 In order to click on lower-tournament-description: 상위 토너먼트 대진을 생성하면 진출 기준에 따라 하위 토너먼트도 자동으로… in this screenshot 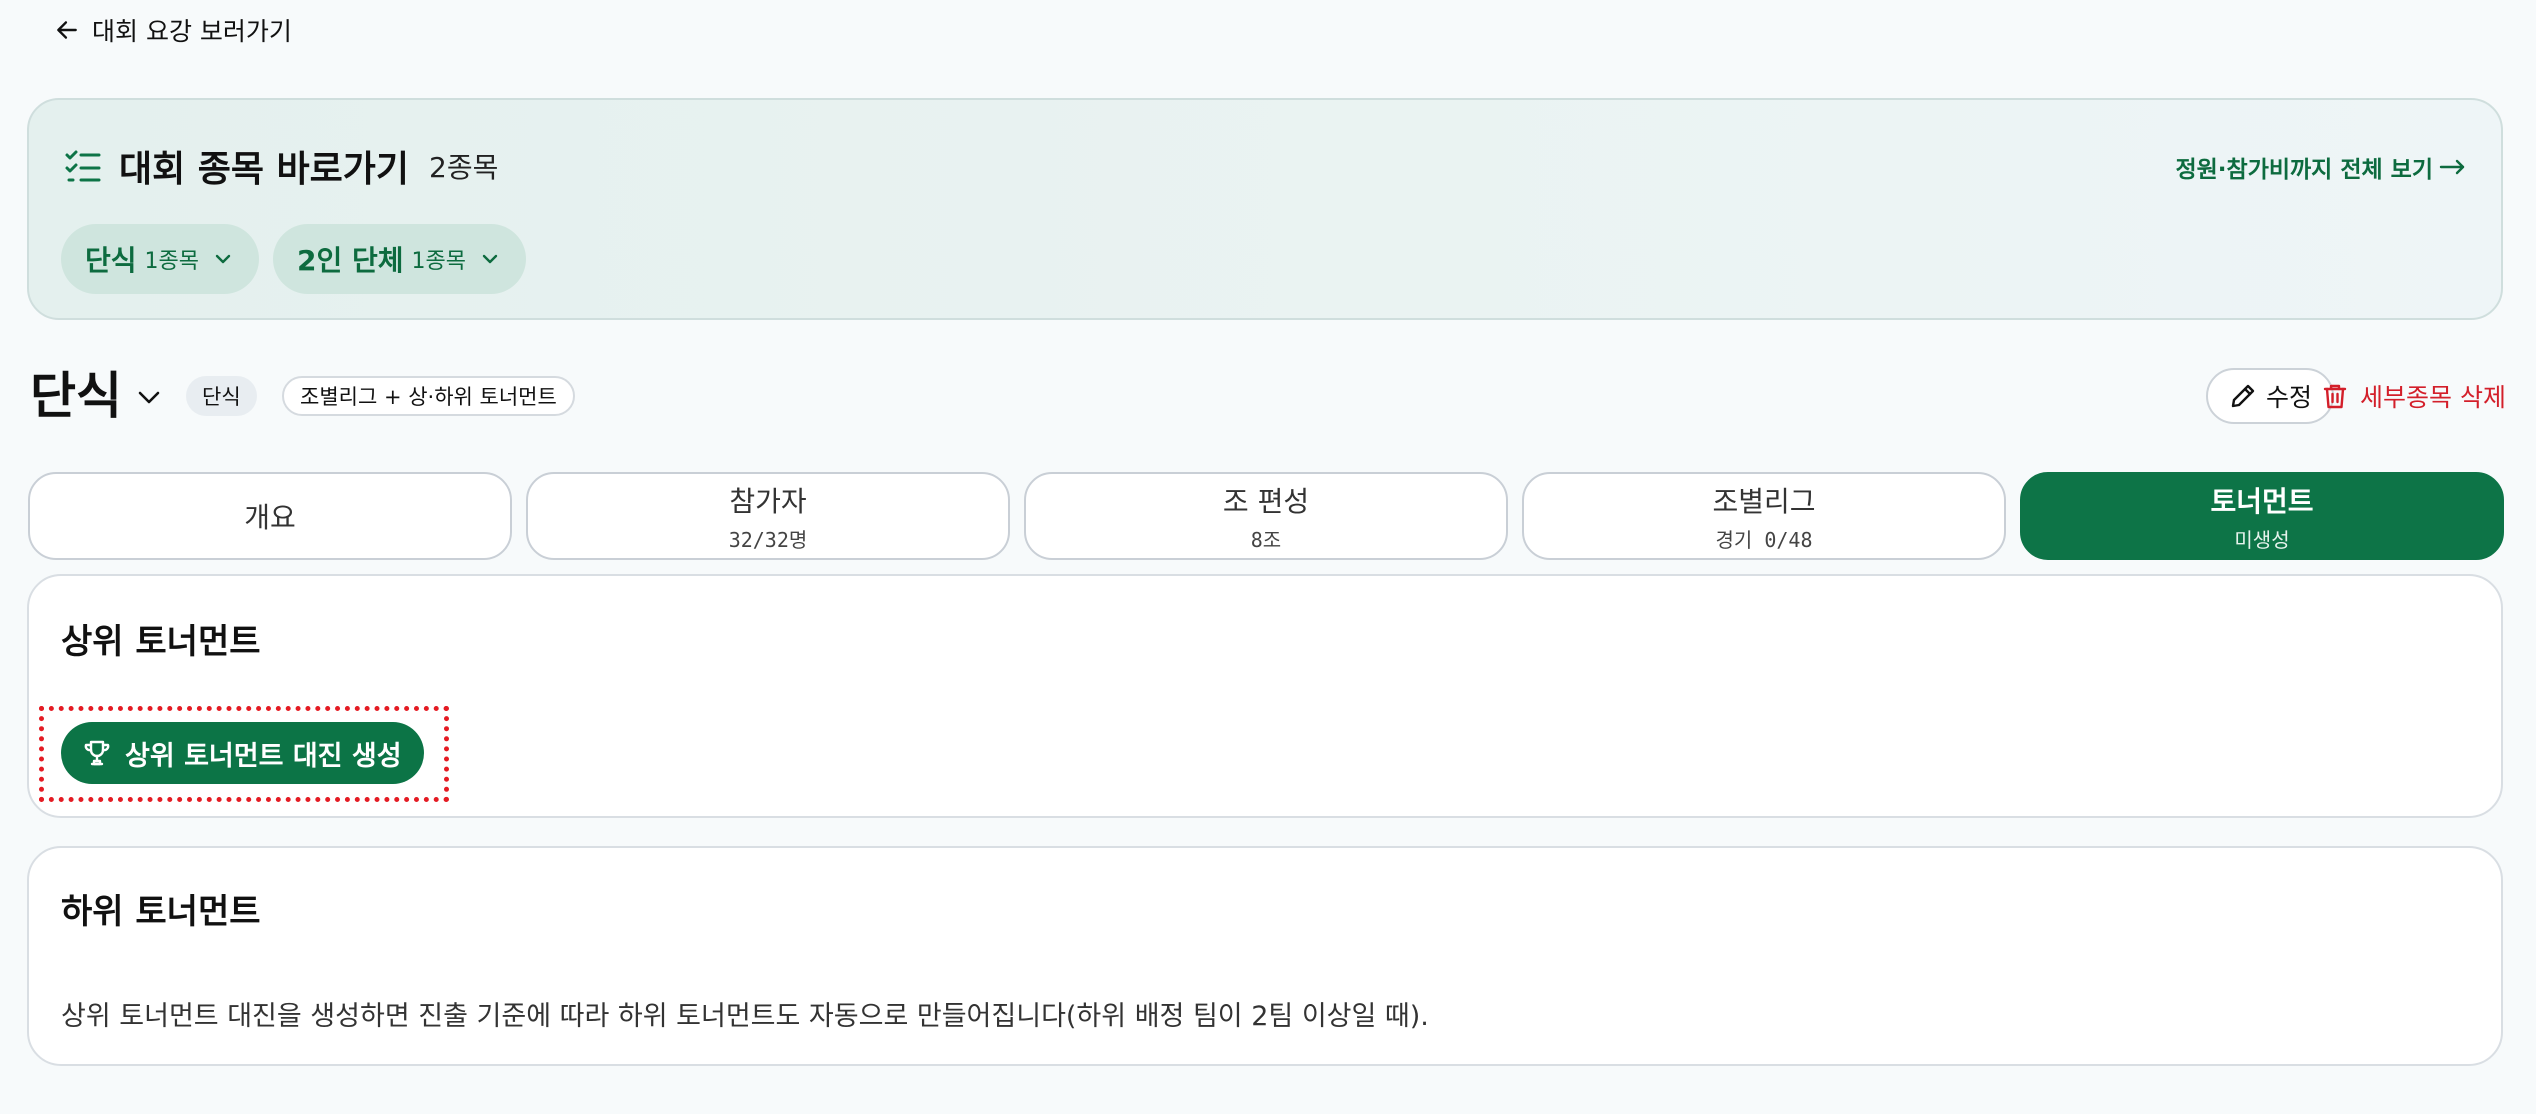, I will do `click(745, 1016)`.